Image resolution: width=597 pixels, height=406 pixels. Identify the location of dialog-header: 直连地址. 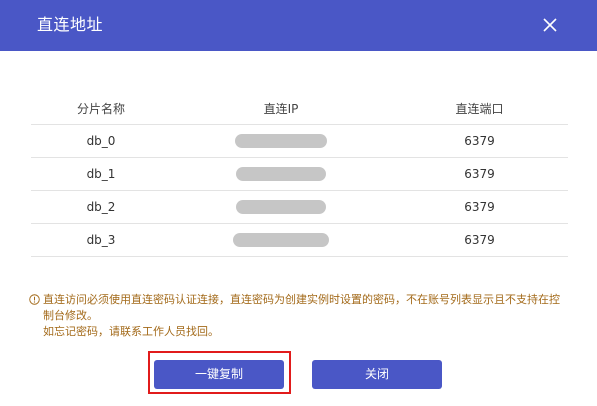
(298, 25).